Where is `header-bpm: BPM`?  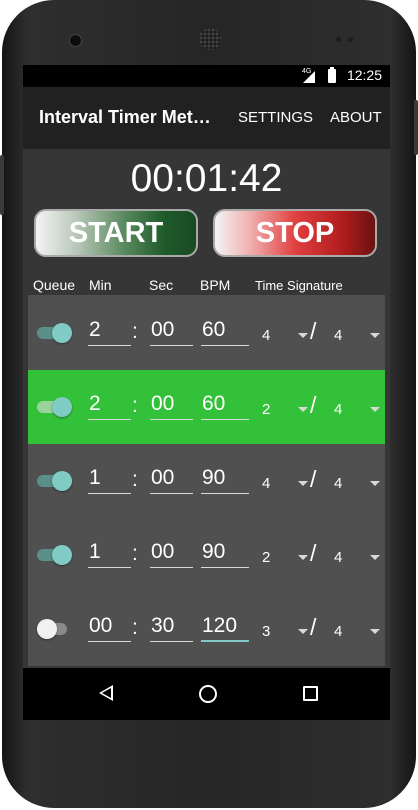
header-bpm: BPM is located at coordinates (215, 285).